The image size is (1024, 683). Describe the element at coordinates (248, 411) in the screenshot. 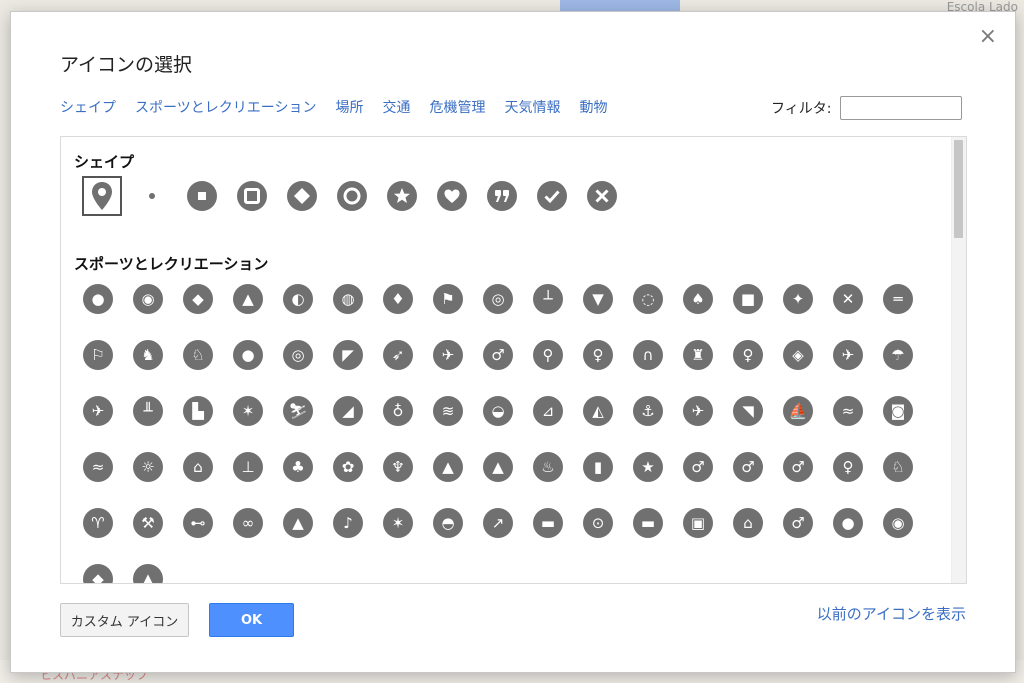

I see `skier-icon: ✶` at that location.